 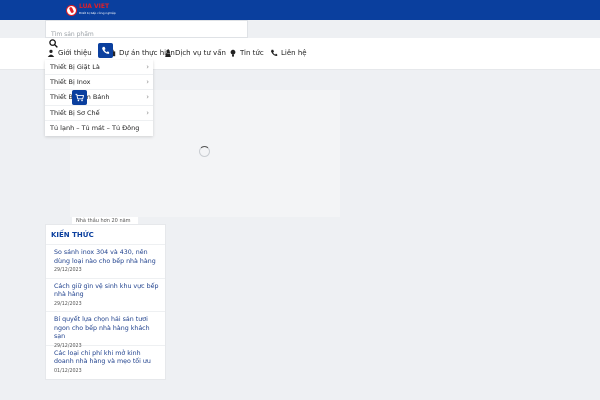 I want to click on nav-item-dich-vu: Dịch vụ tư vấn, so click(x=195, y=53).